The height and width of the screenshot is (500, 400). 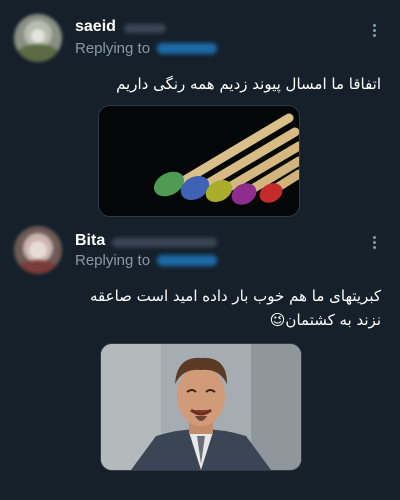 I want to click on username: saeid, so click(x=95, y=27).